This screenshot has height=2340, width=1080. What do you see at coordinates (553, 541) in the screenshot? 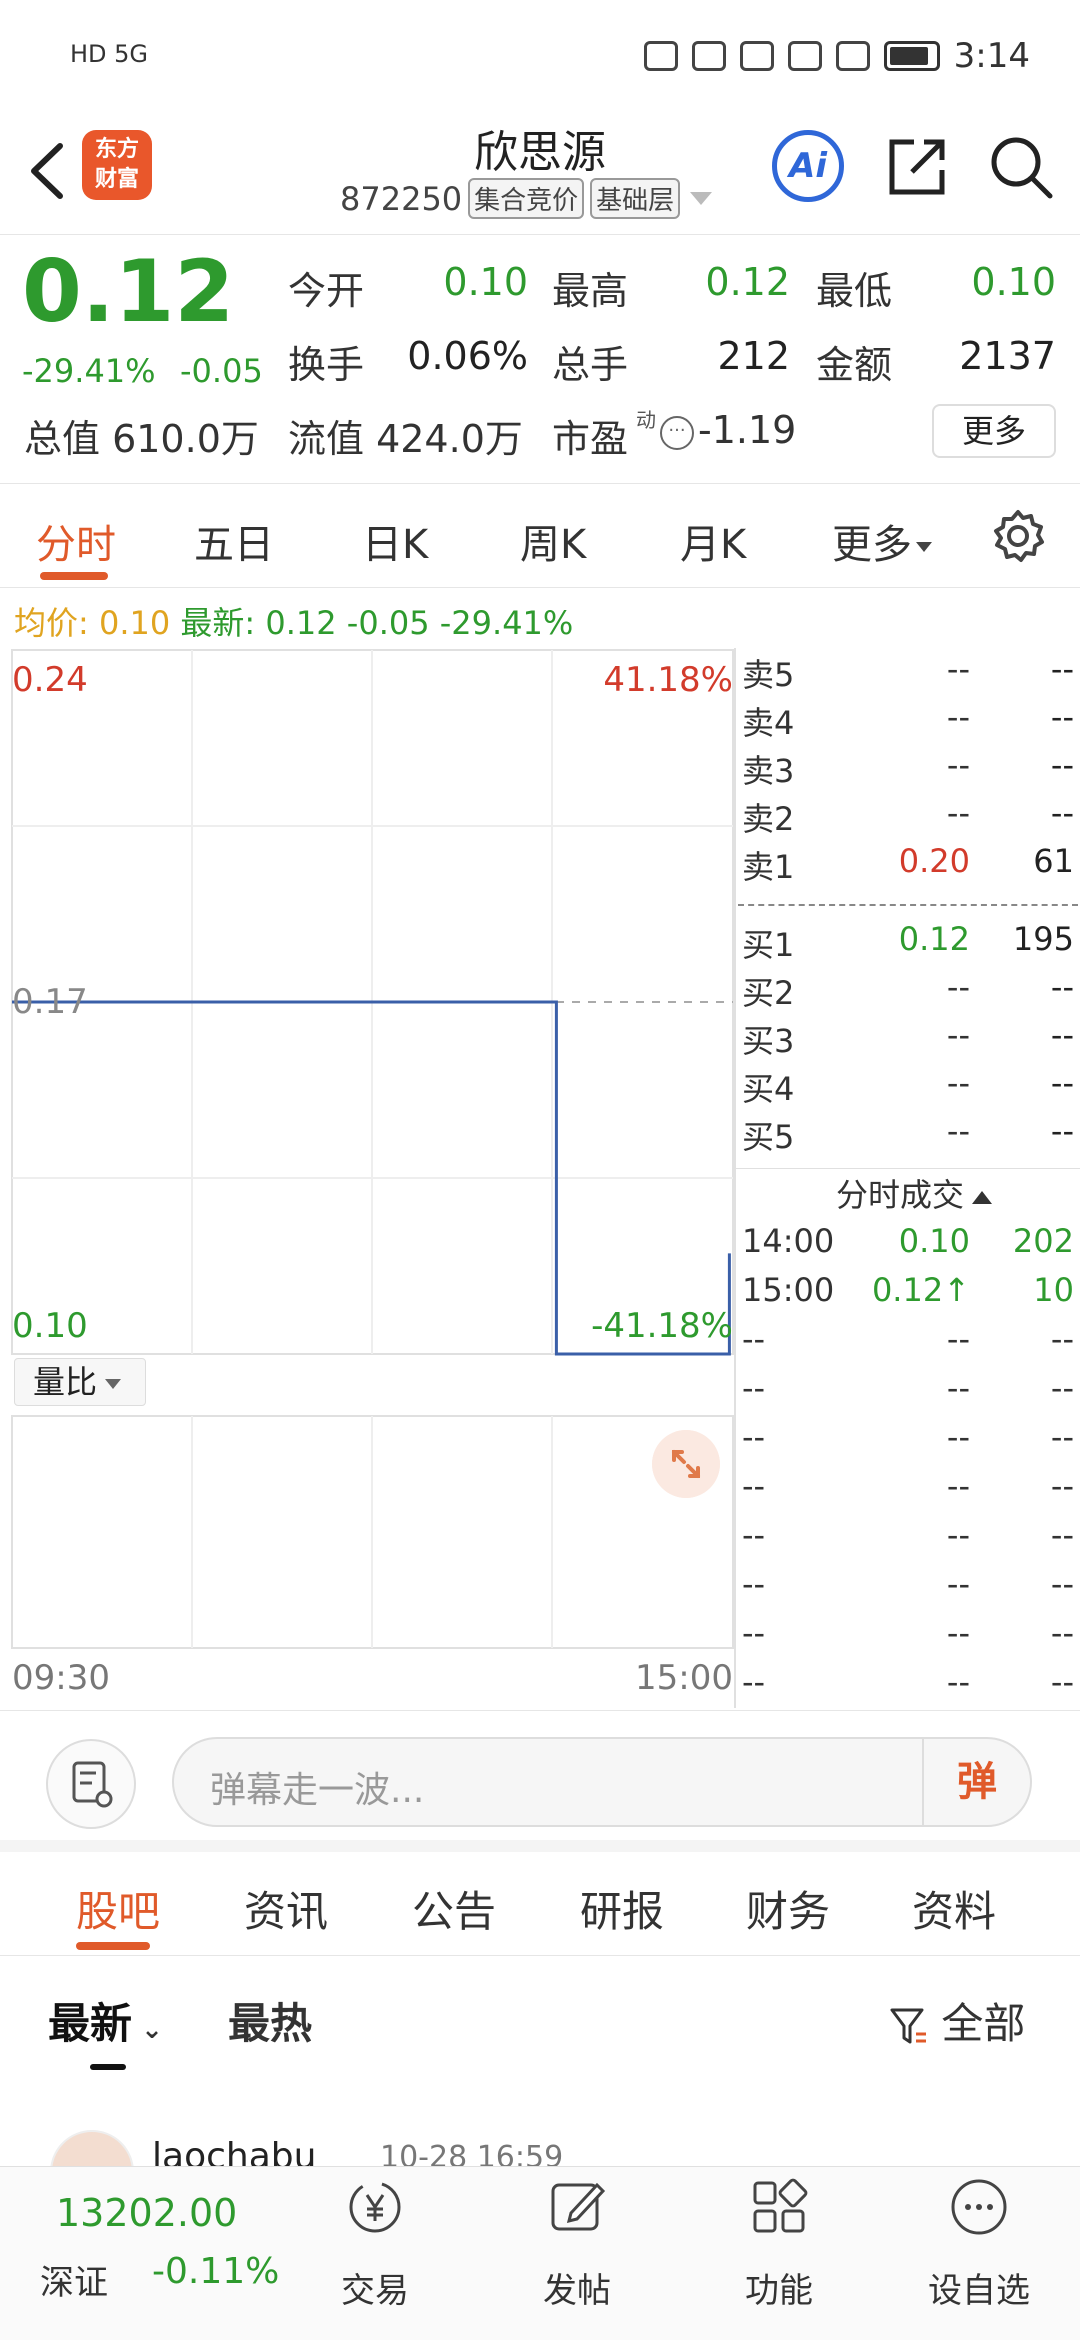
I see `tab-weekly-k: 周K` at bounding box center [553, 541].